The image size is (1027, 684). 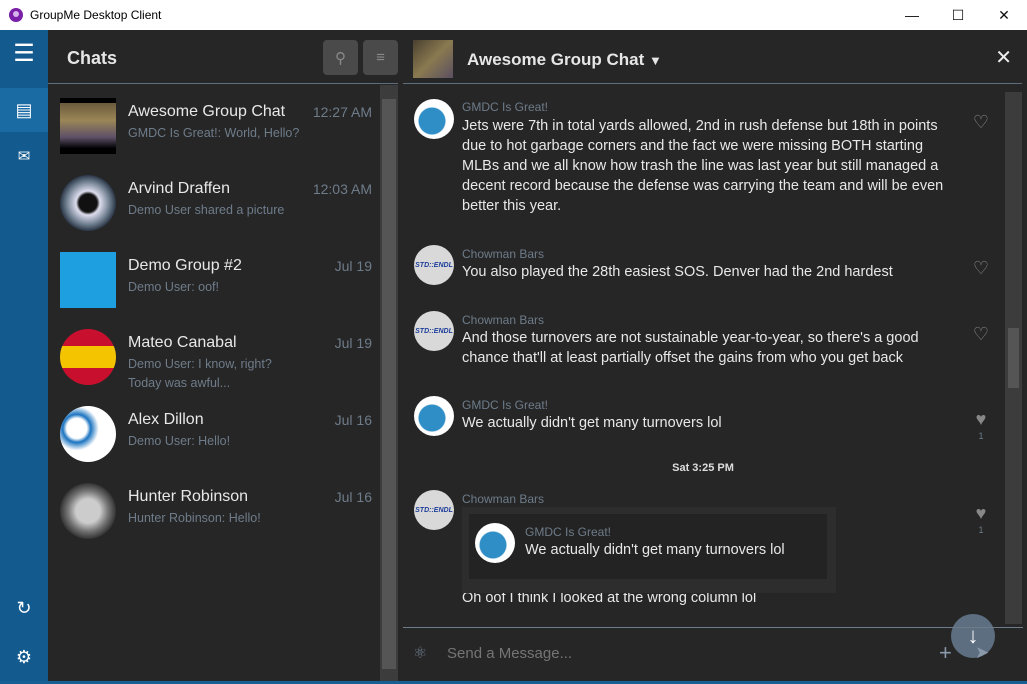 I want to click on maximize-button: ☐, so click(x=958, y=15).